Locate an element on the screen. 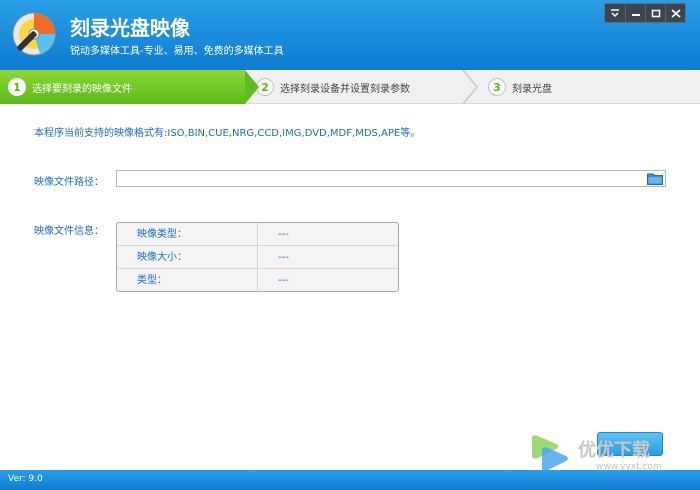 The width and height of the screenshot is (700, 490). step-1: 1 选择要刻录的映像文件 is located at coordinates (122, 87).